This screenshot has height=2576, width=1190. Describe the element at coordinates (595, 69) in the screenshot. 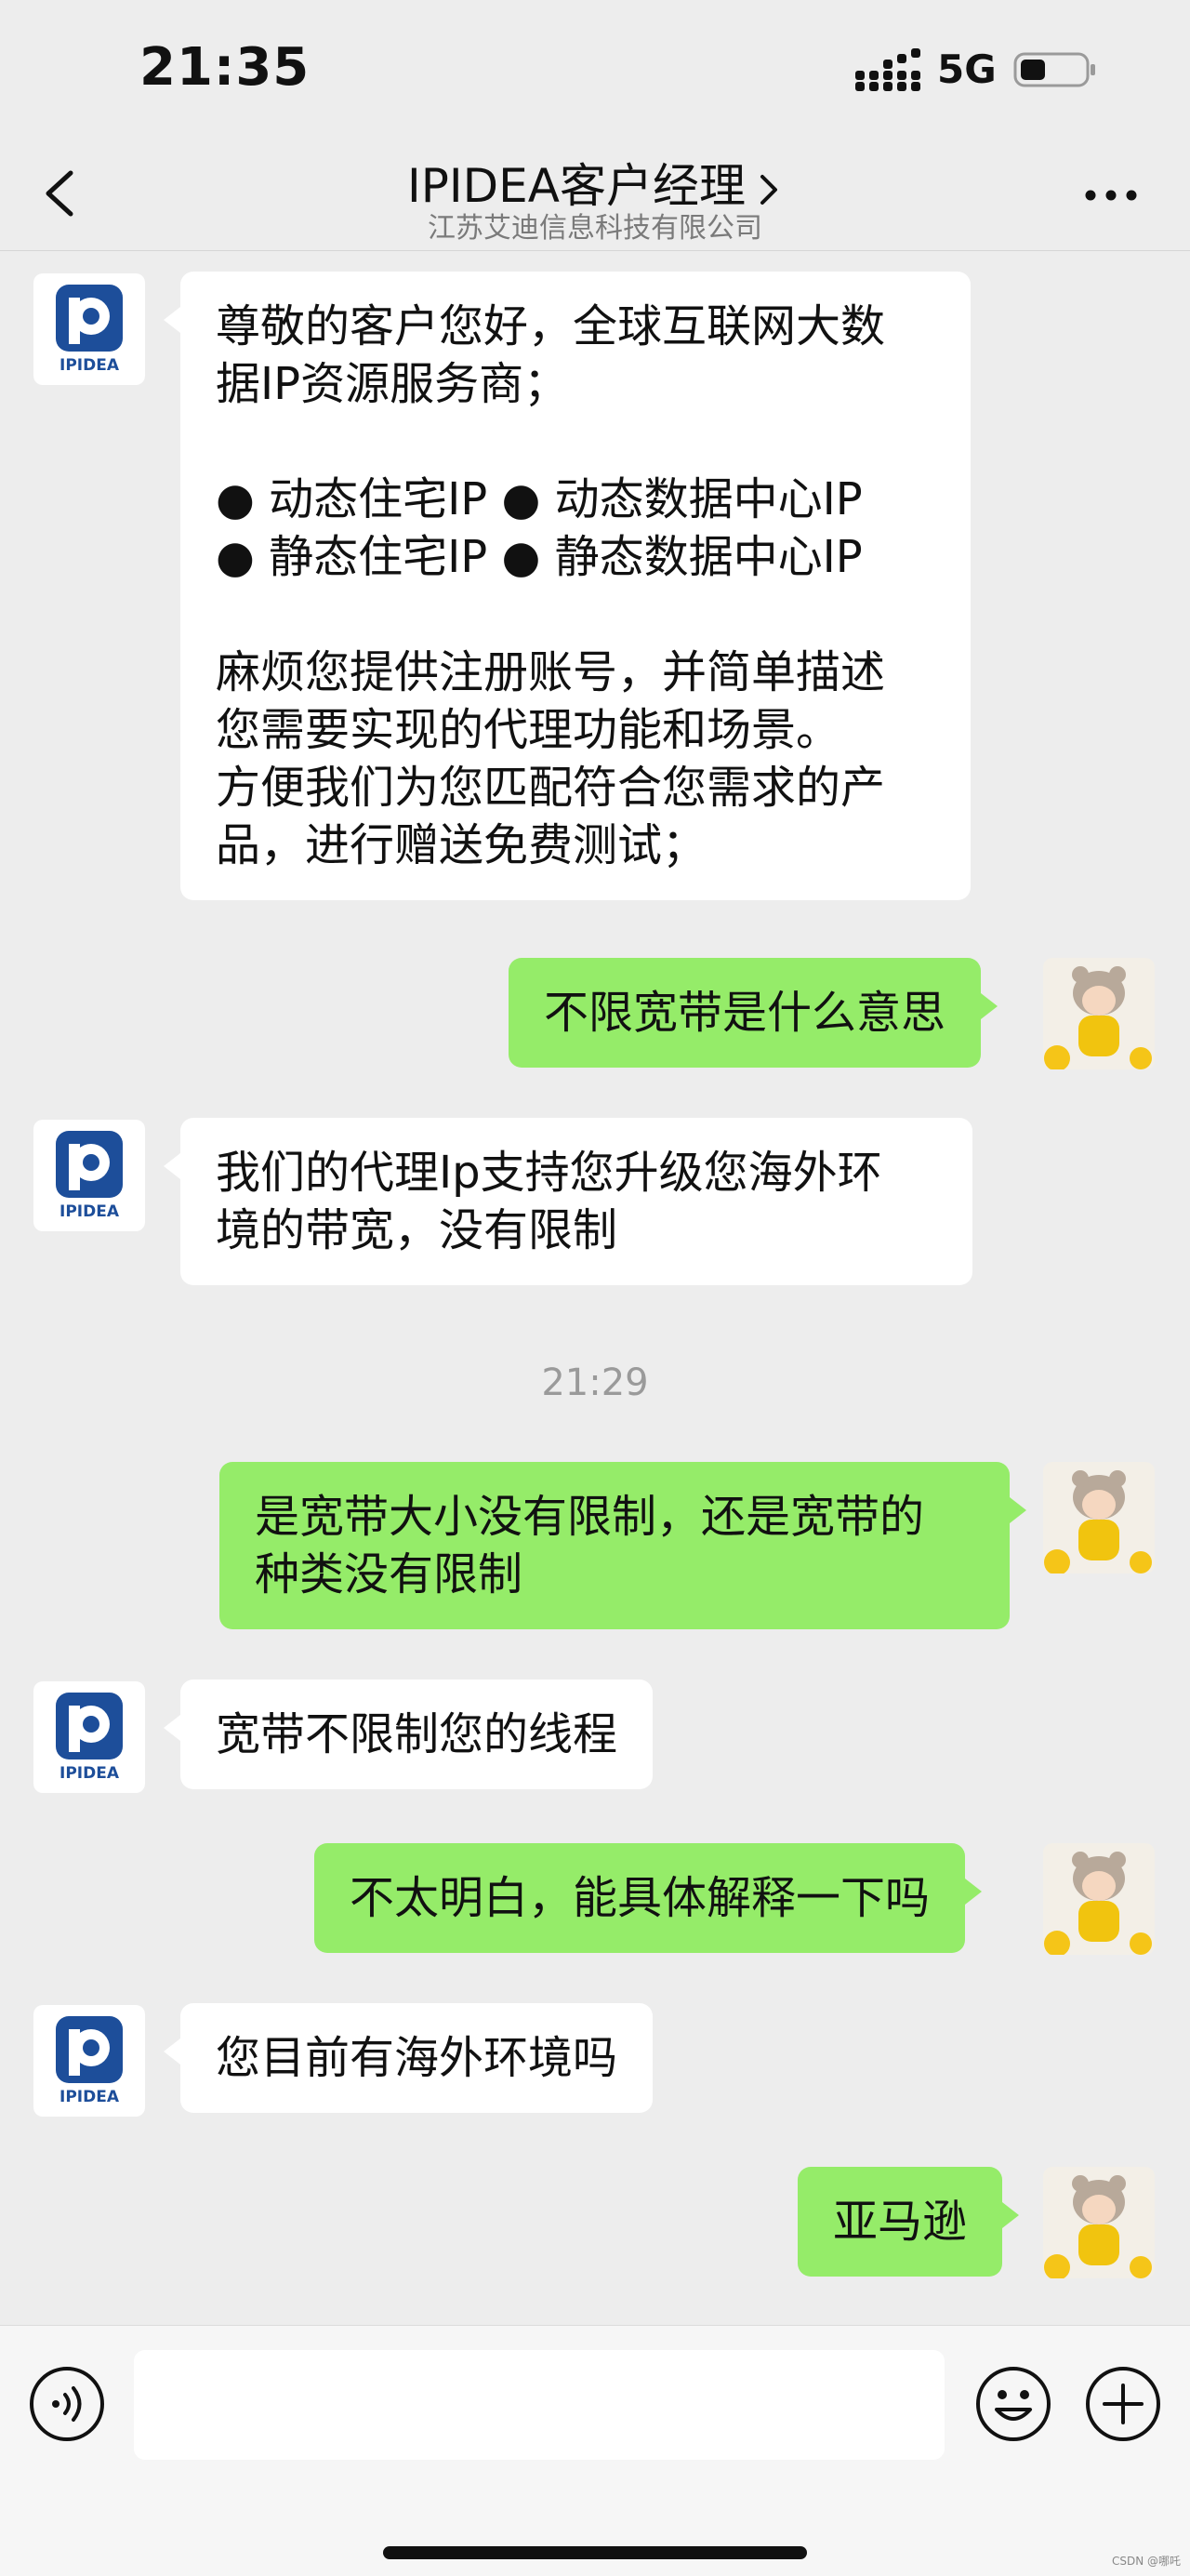

I see `status-bar: 21:35 5G` at that location.